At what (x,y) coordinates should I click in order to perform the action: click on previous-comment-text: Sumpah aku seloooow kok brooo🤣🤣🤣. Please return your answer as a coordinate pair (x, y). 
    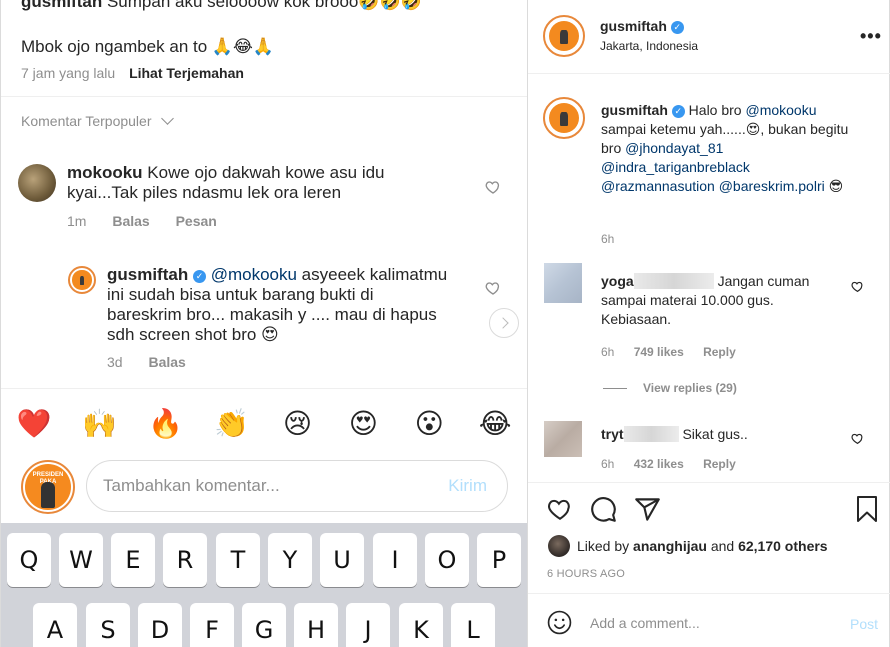
    Looking at the image, I should click on (264, 5).